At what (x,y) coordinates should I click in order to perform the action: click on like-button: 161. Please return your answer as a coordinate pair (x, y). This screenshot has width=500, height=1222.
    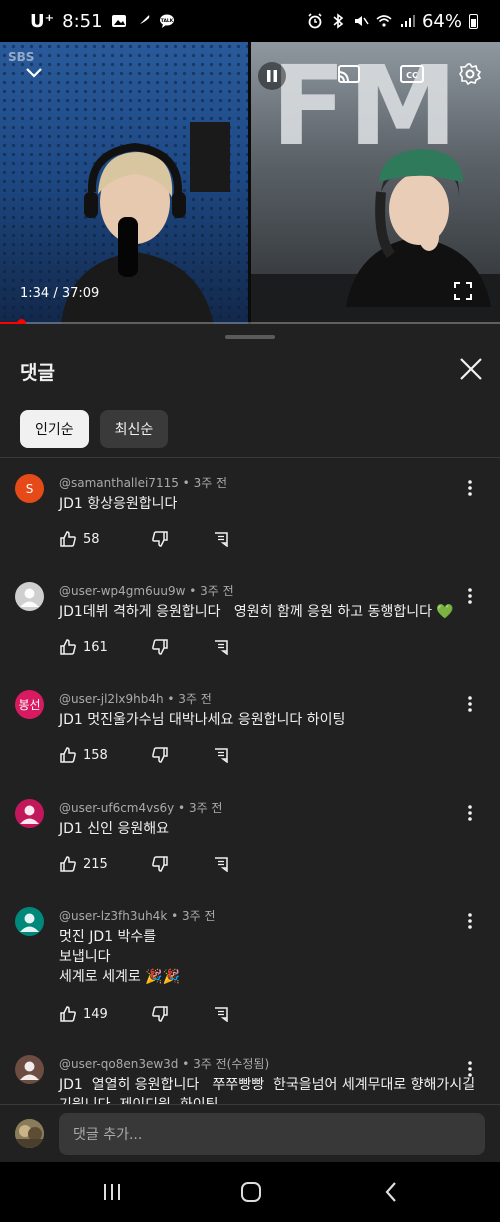
    Looking at the image, I should click on (86, 647).